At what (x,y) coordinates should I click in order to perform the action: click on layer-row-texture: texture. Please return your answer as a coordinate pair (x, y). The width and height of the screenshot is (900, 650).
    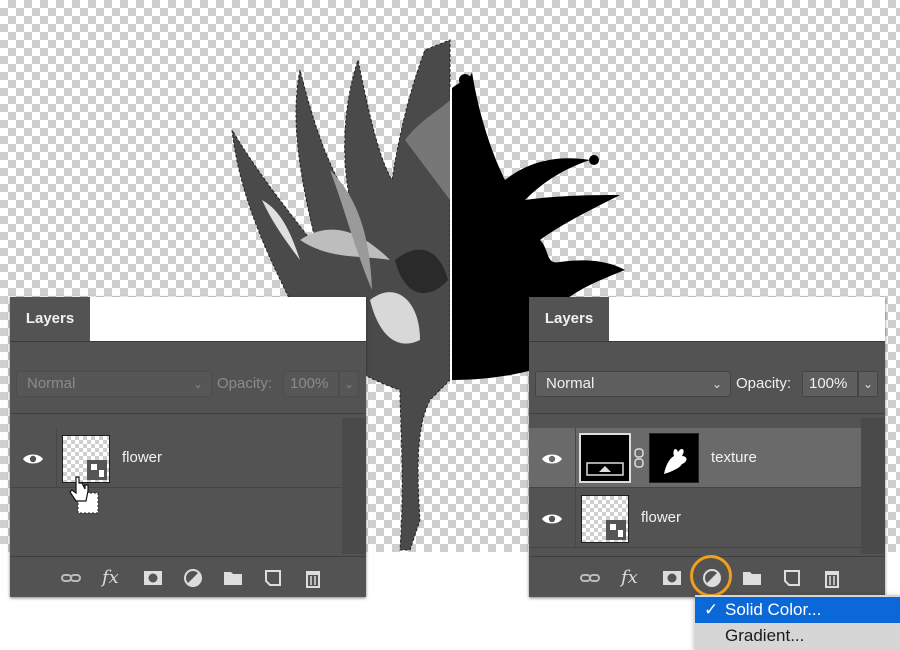
    Looking at the image, I should click on (695, 458).